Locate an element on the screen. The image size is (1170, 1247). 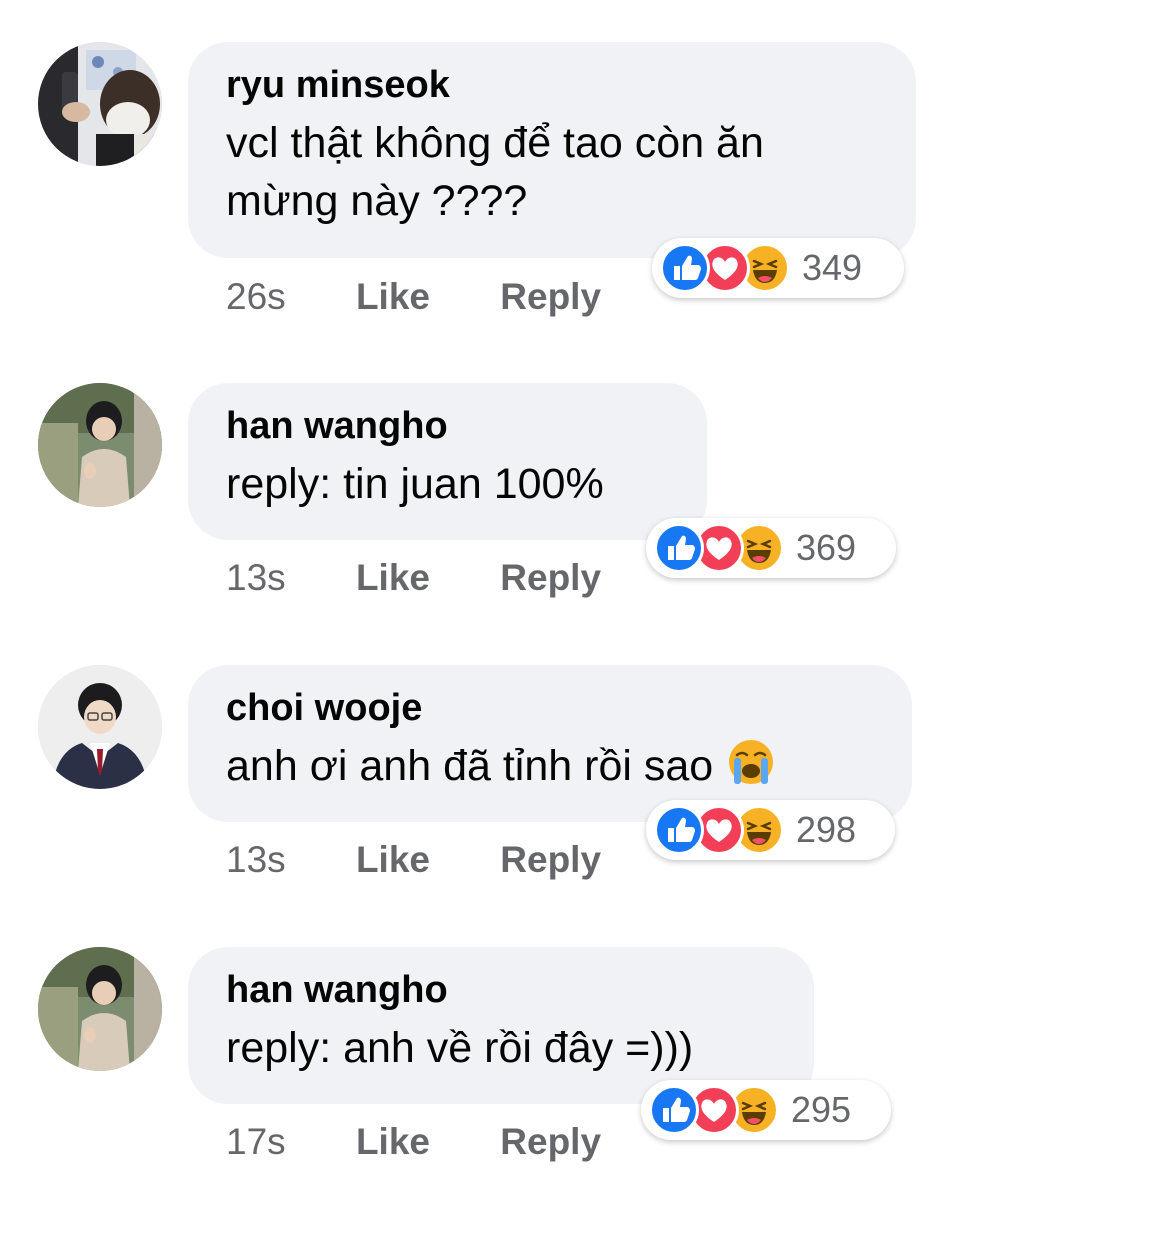
comment-bubble: choi wooje anh ơi anh đã tỉnh rồi sao is located at coordinates (550, 743).